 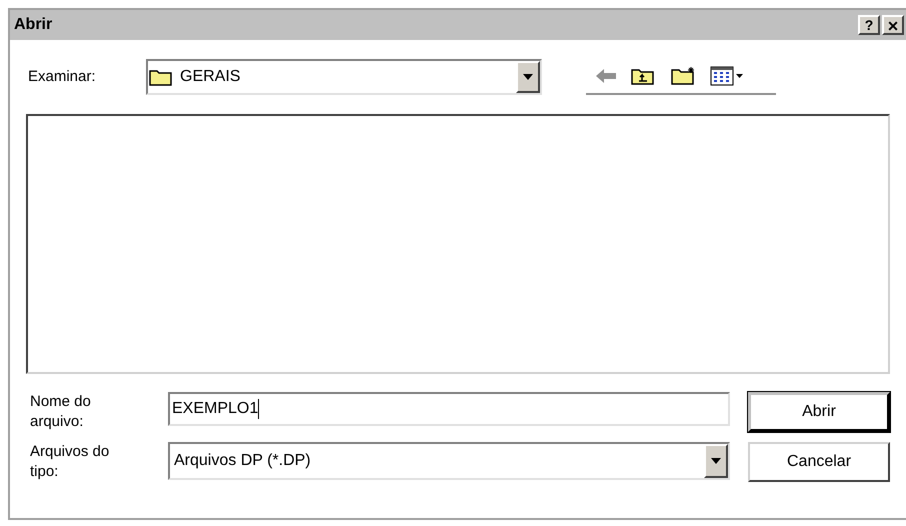 I want to click on view-menu-icon, so click(x=727, y=76).